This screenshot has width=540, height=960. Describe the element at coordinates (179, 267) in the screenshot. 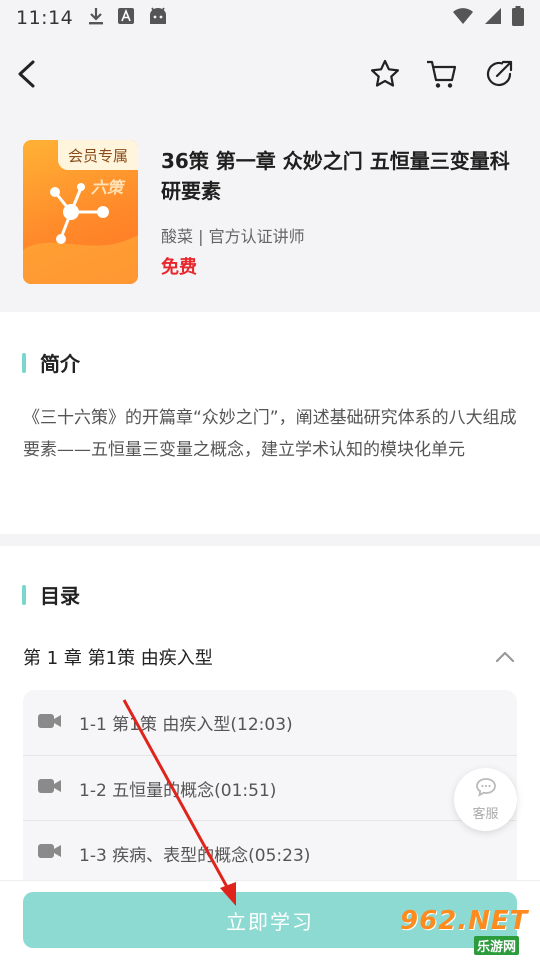

I see `course-price: 免费` at that location.